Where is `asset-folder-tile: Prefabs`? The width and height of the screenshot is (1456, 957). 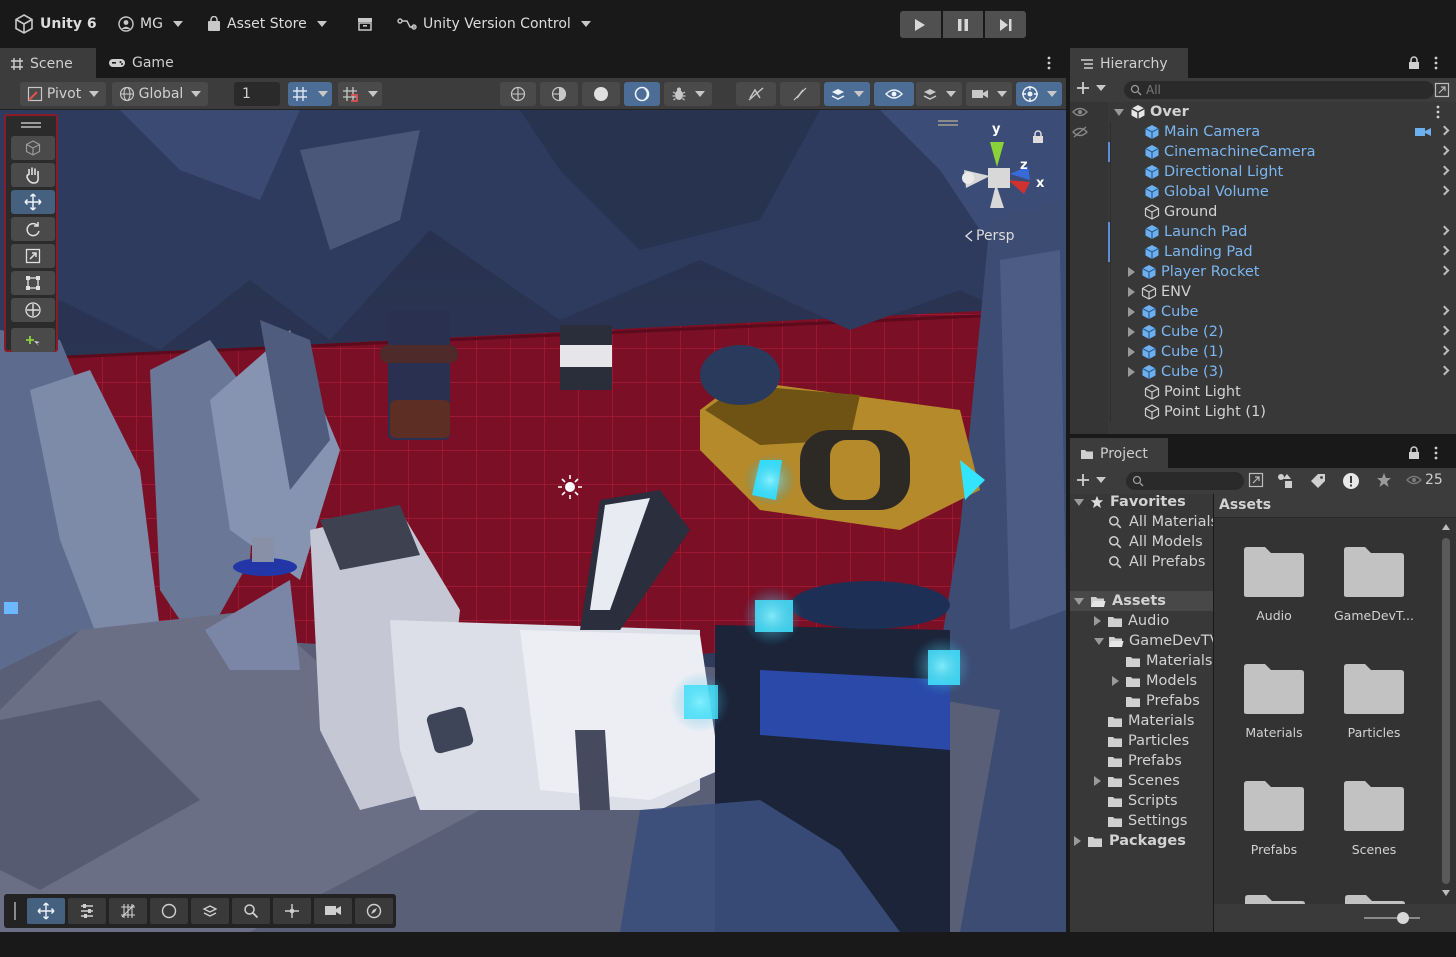 asset-folder-tile: Prefabs is located at coordinates (1274, 818).